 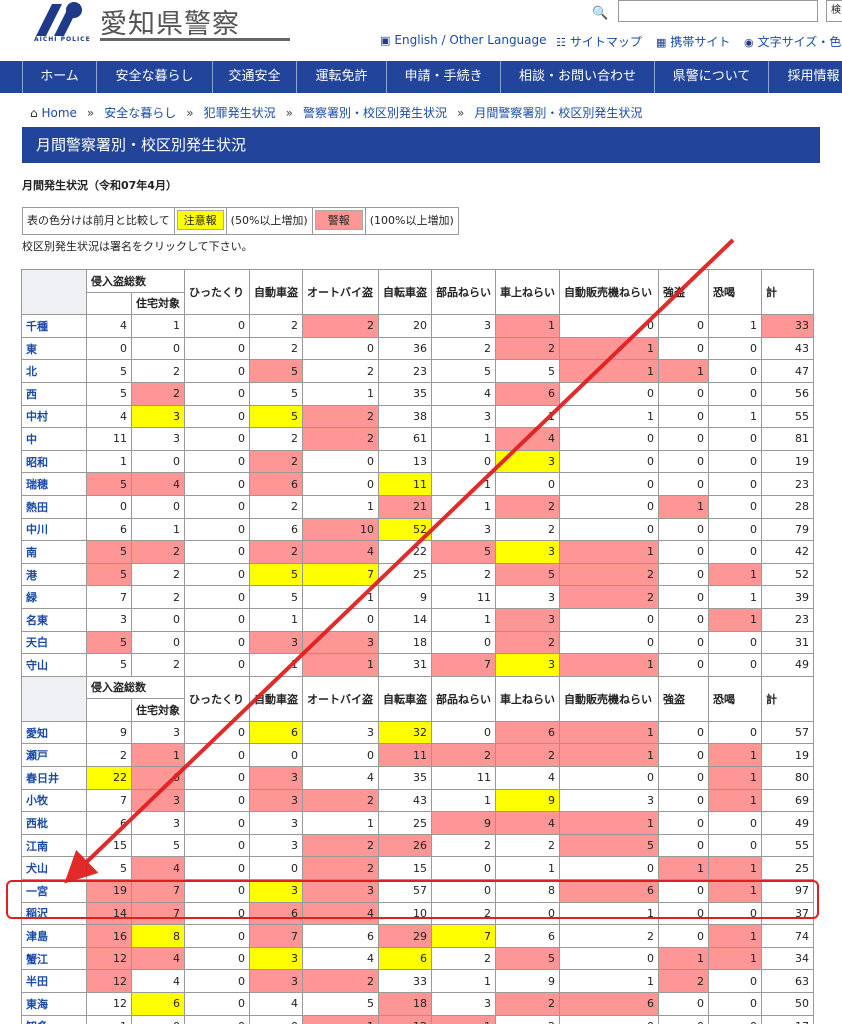 I want to click on station-link: 西, so click(x=54, y=393).